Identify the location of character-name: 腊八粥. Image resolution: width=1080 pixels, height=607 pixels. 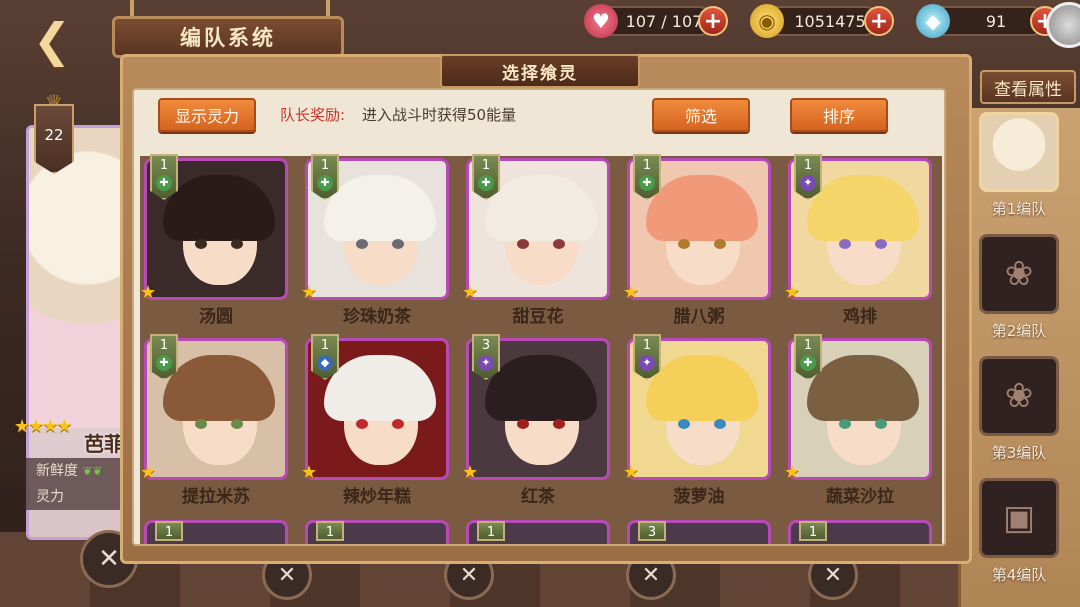
(699, 317).